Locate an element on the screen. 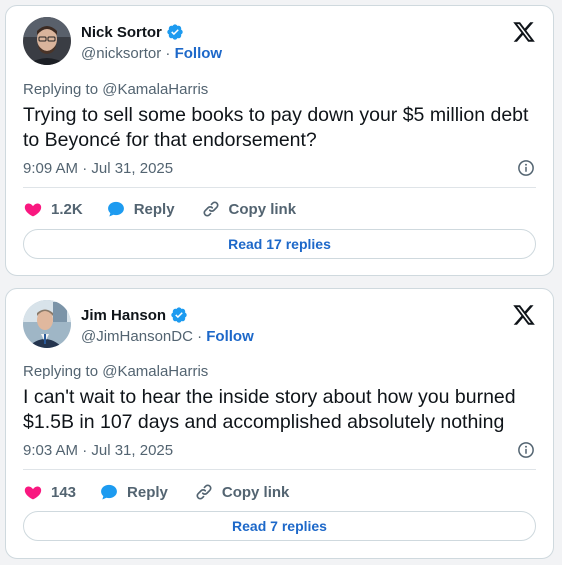 The height and width of the screenshot is (565, 562). action-bar: 143 Reply Copy link is located at coordinates (279, 492).